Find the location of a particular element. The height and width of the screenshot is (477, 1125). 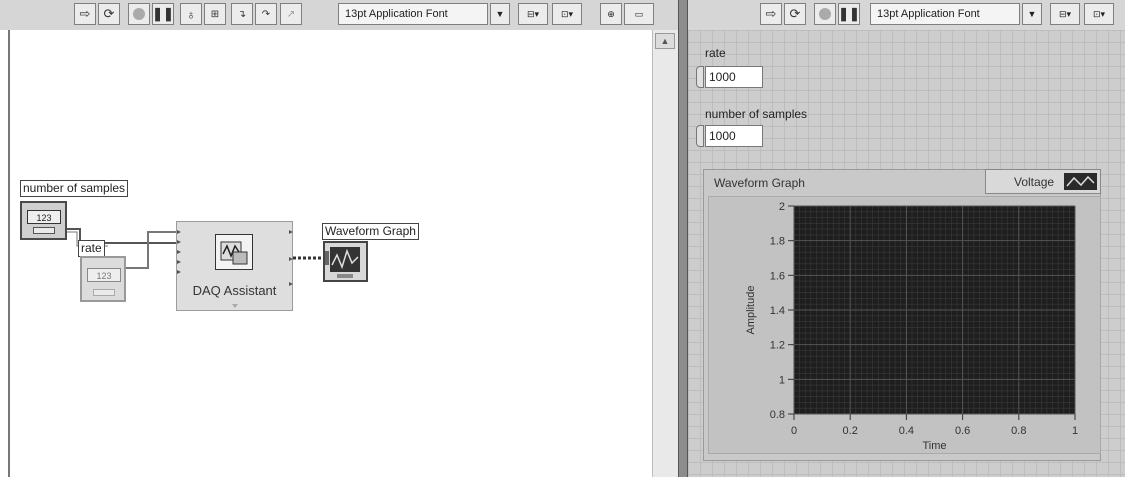

x-tick-label: 0.2 is located at coordinates (850, 431).